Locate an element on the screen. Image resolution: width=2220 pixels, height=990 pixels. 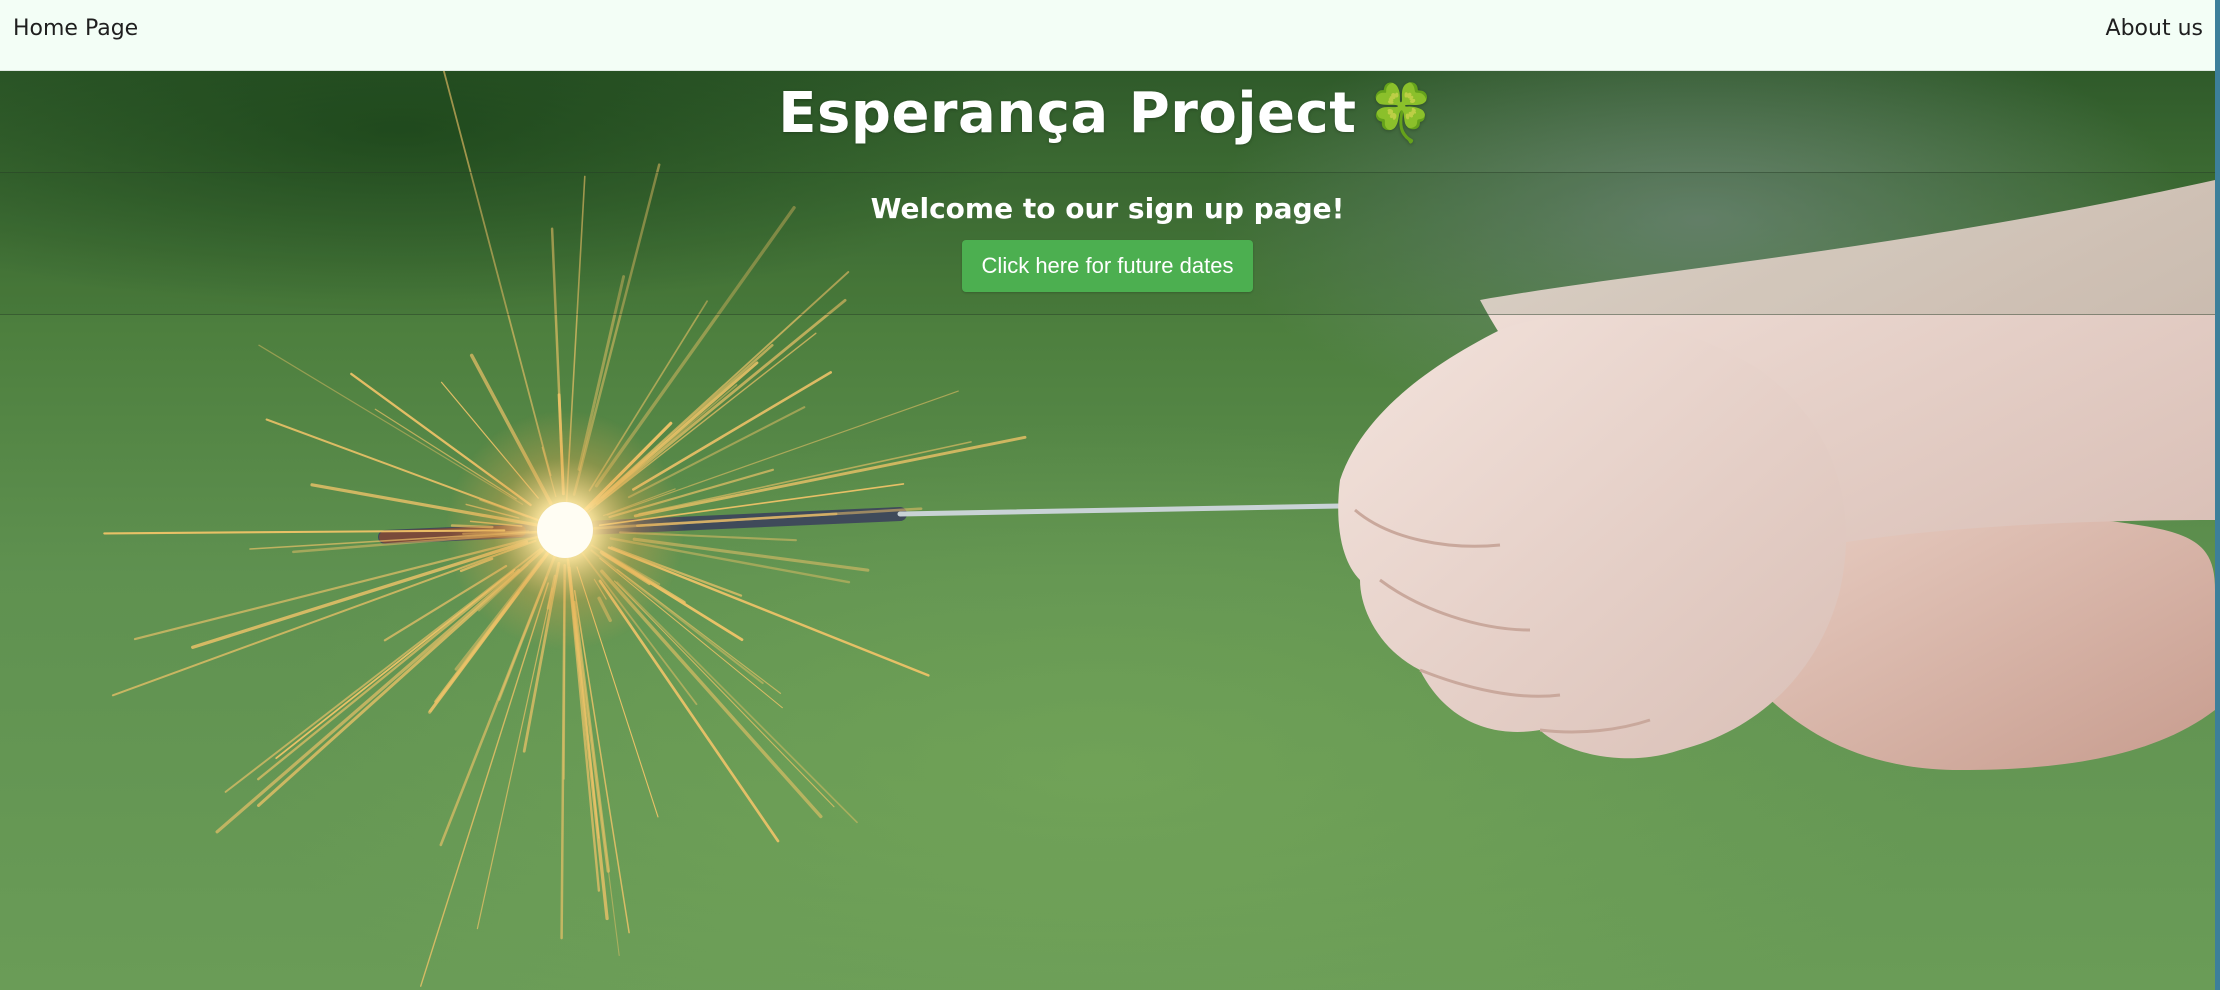
page-title-text: Esperança Project is located at coordinates (1067, 113).